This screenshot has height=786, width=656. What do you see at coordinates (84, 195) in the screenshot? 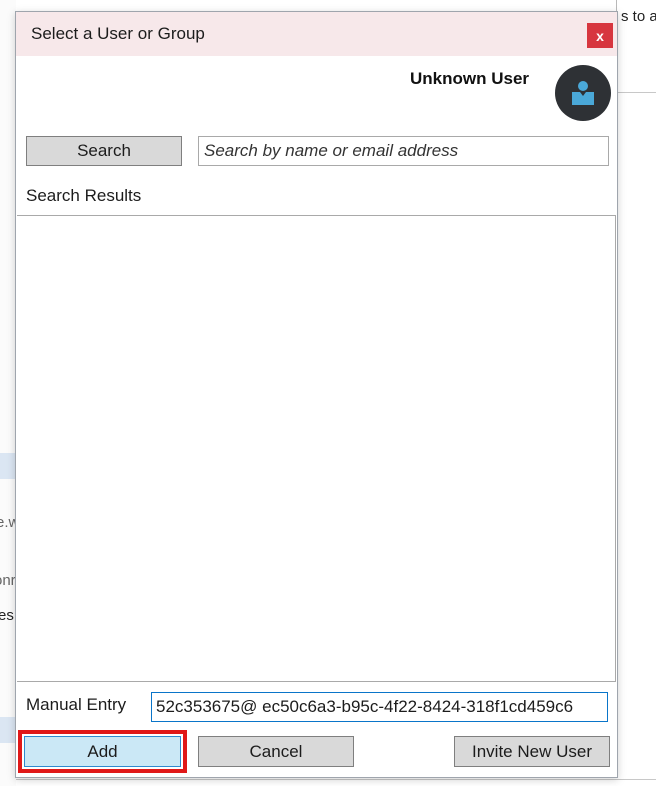
I see `search-results-label: Search Results` at bounding box center [84, 195].